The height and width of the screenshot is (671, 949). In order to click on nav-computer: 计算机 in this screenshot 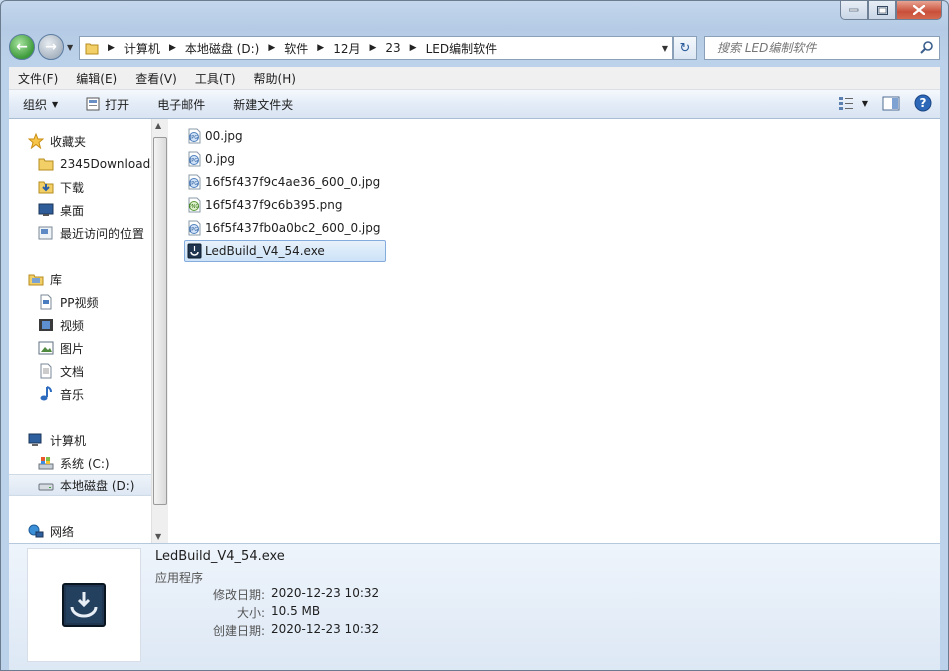, I will do `click(57, 440)`.